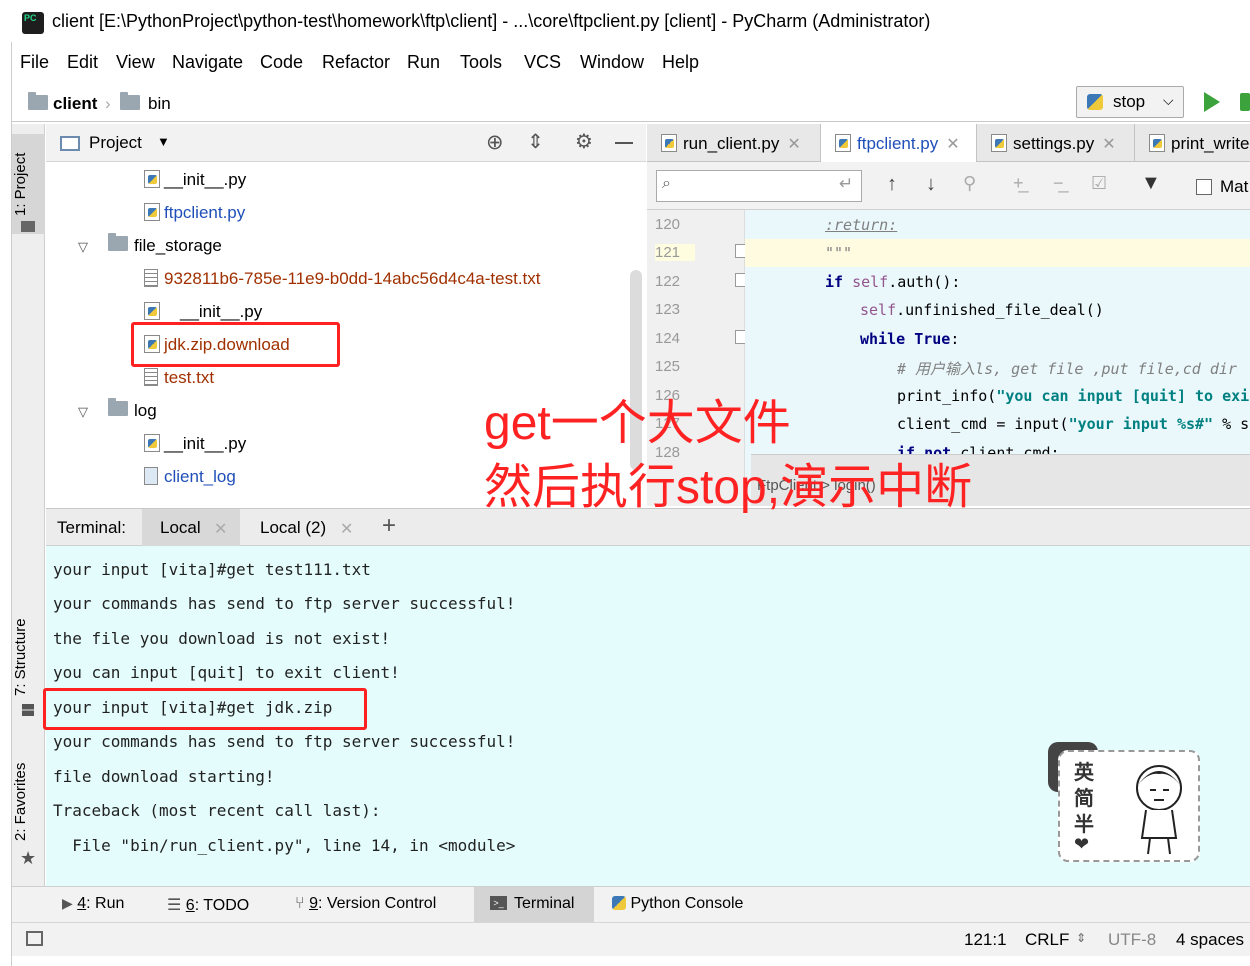 The height and width of the screenshot is (966, 1250). I want to click on structure-icon, so click(28, 710).